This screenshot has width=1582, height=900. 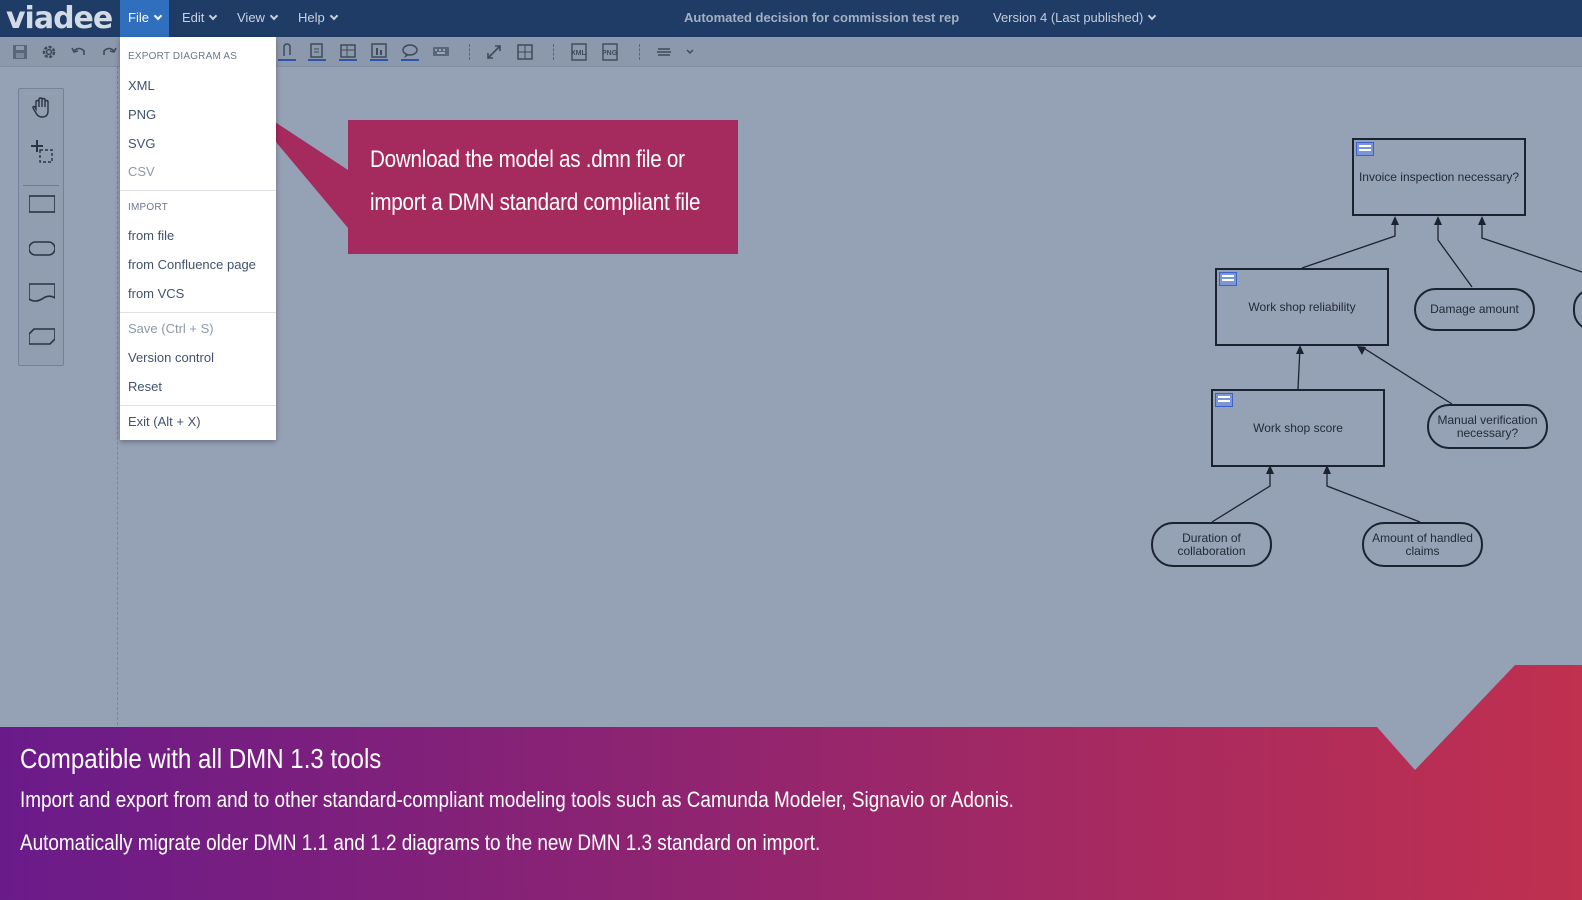 I want to click on decision-label: Work shop reliability, so click(x=1302, y=306).